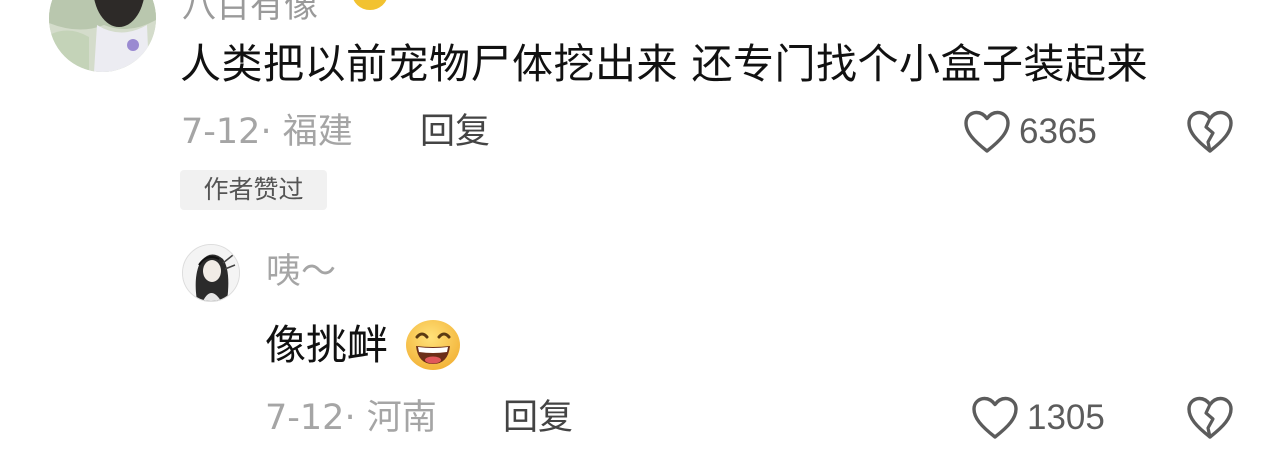 The height and width of the screenshot is (459, 1284). Describe the element at coordinates (326, 345) in the screenshot. I see `reply-text: 像挑衅` at that location.